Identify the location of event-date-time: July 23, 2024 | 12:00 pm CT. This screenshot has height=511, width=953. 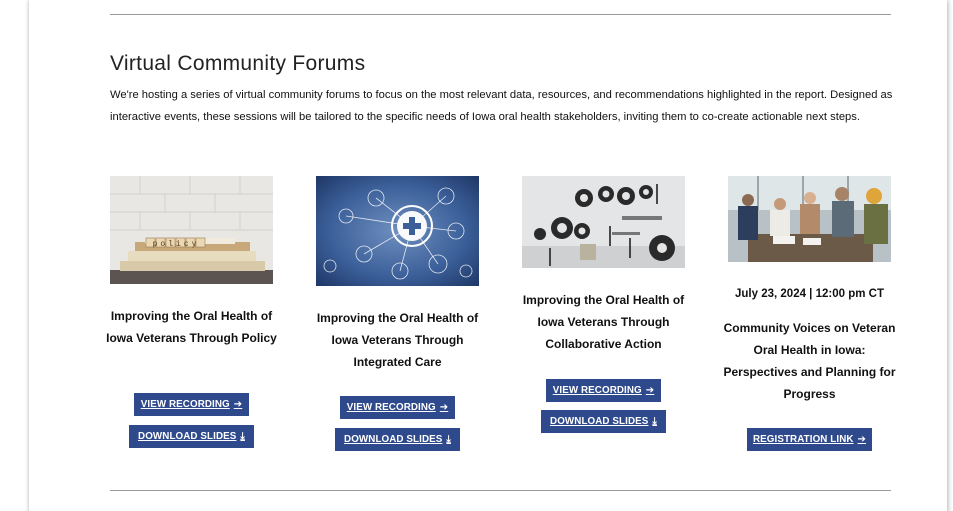
(809, 294).